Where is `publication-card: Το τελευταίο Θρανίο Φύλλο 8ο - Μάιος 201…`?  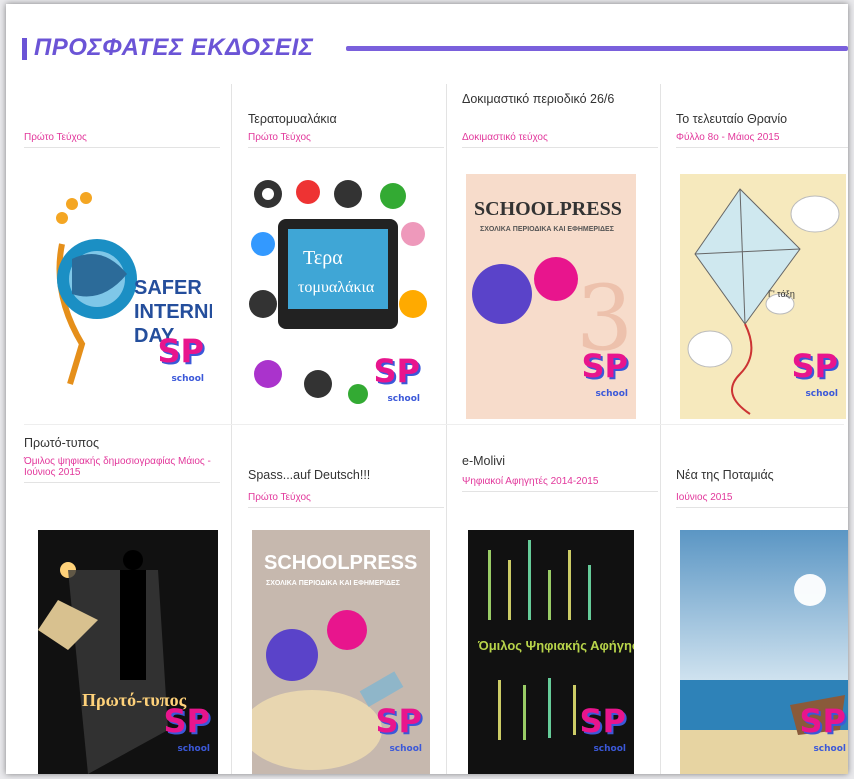
publication-card: Το τελευταίο Θρανίο Φύλλο 8ο - Μάιος 201… is located at coordinates (762, 254).